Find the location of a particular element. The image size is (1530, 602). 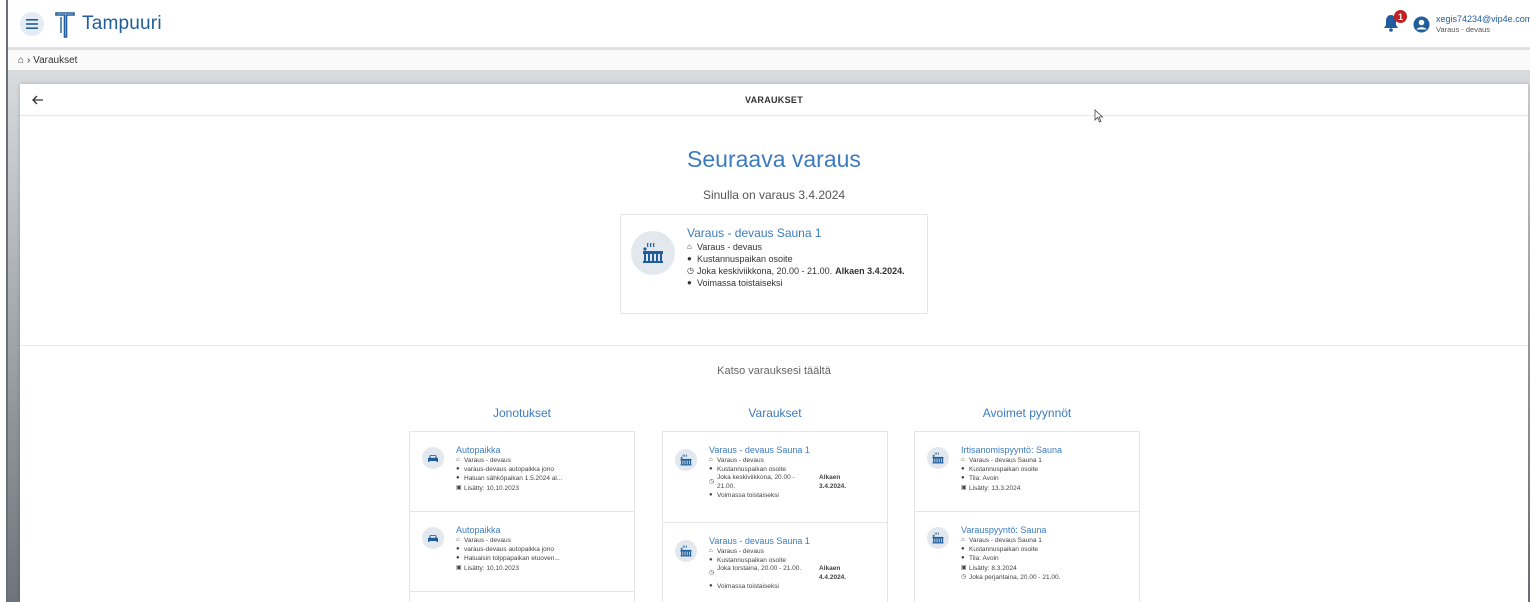

queue-item-location-line: ⌂ Varaus - devaus is located at coordinates (509, 460).